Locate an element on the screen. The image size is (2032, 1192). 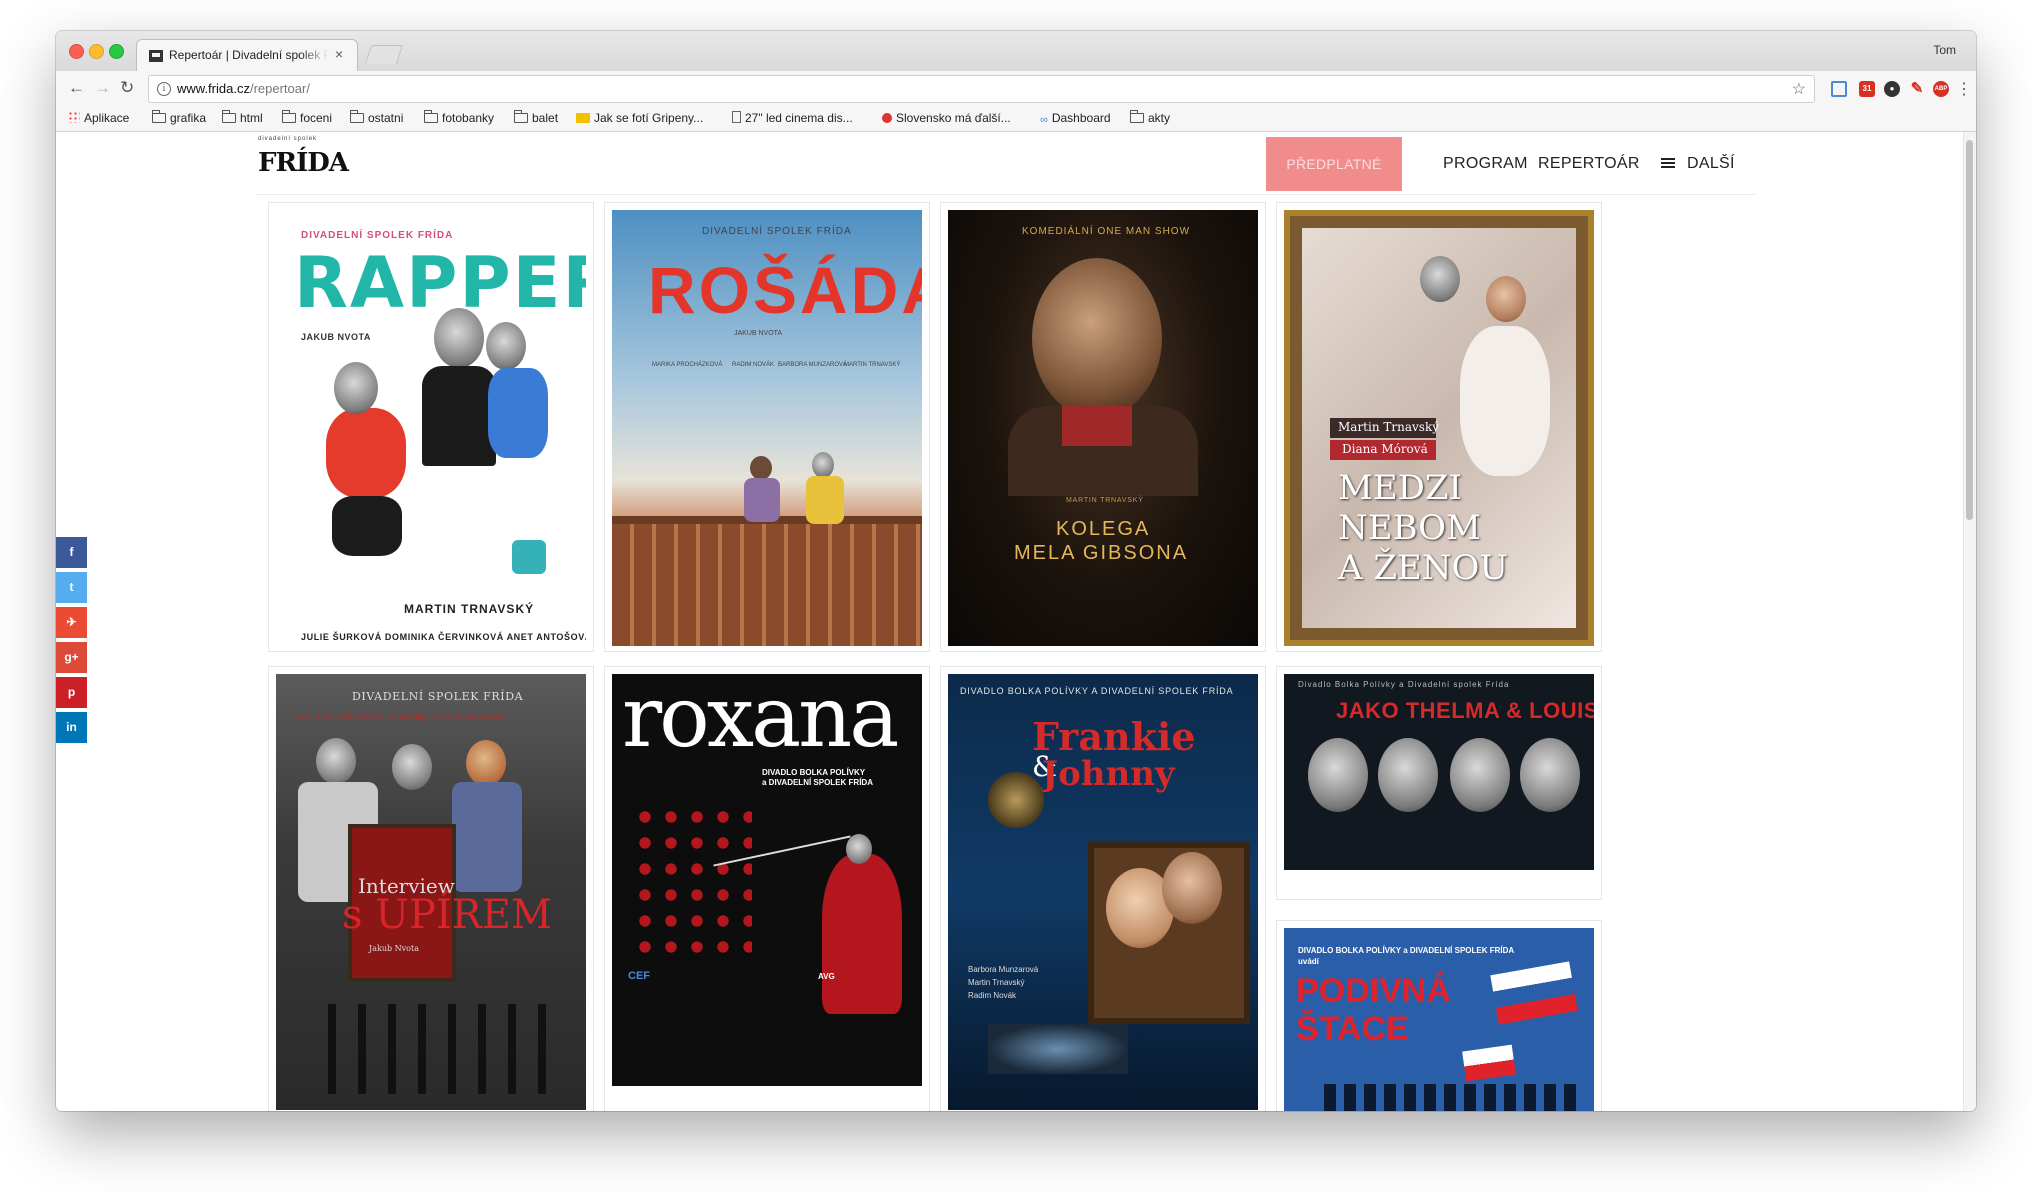
crowd-illustration is located at coordinates (1454, 1097).